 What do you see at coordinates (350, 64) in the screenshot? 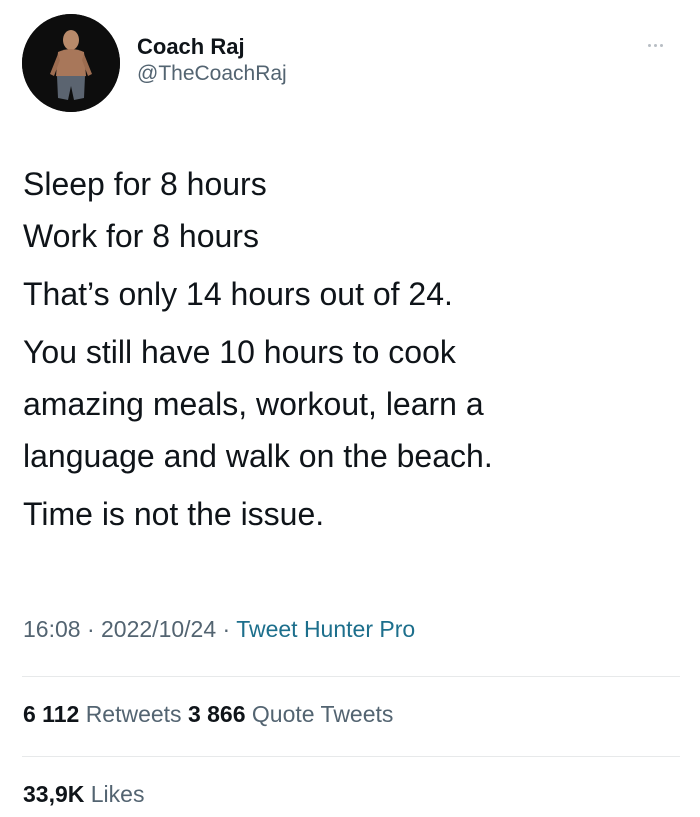
I see `tweet-header: Coach Raj @TheCoachRaj` at bounding box center [350, 64].